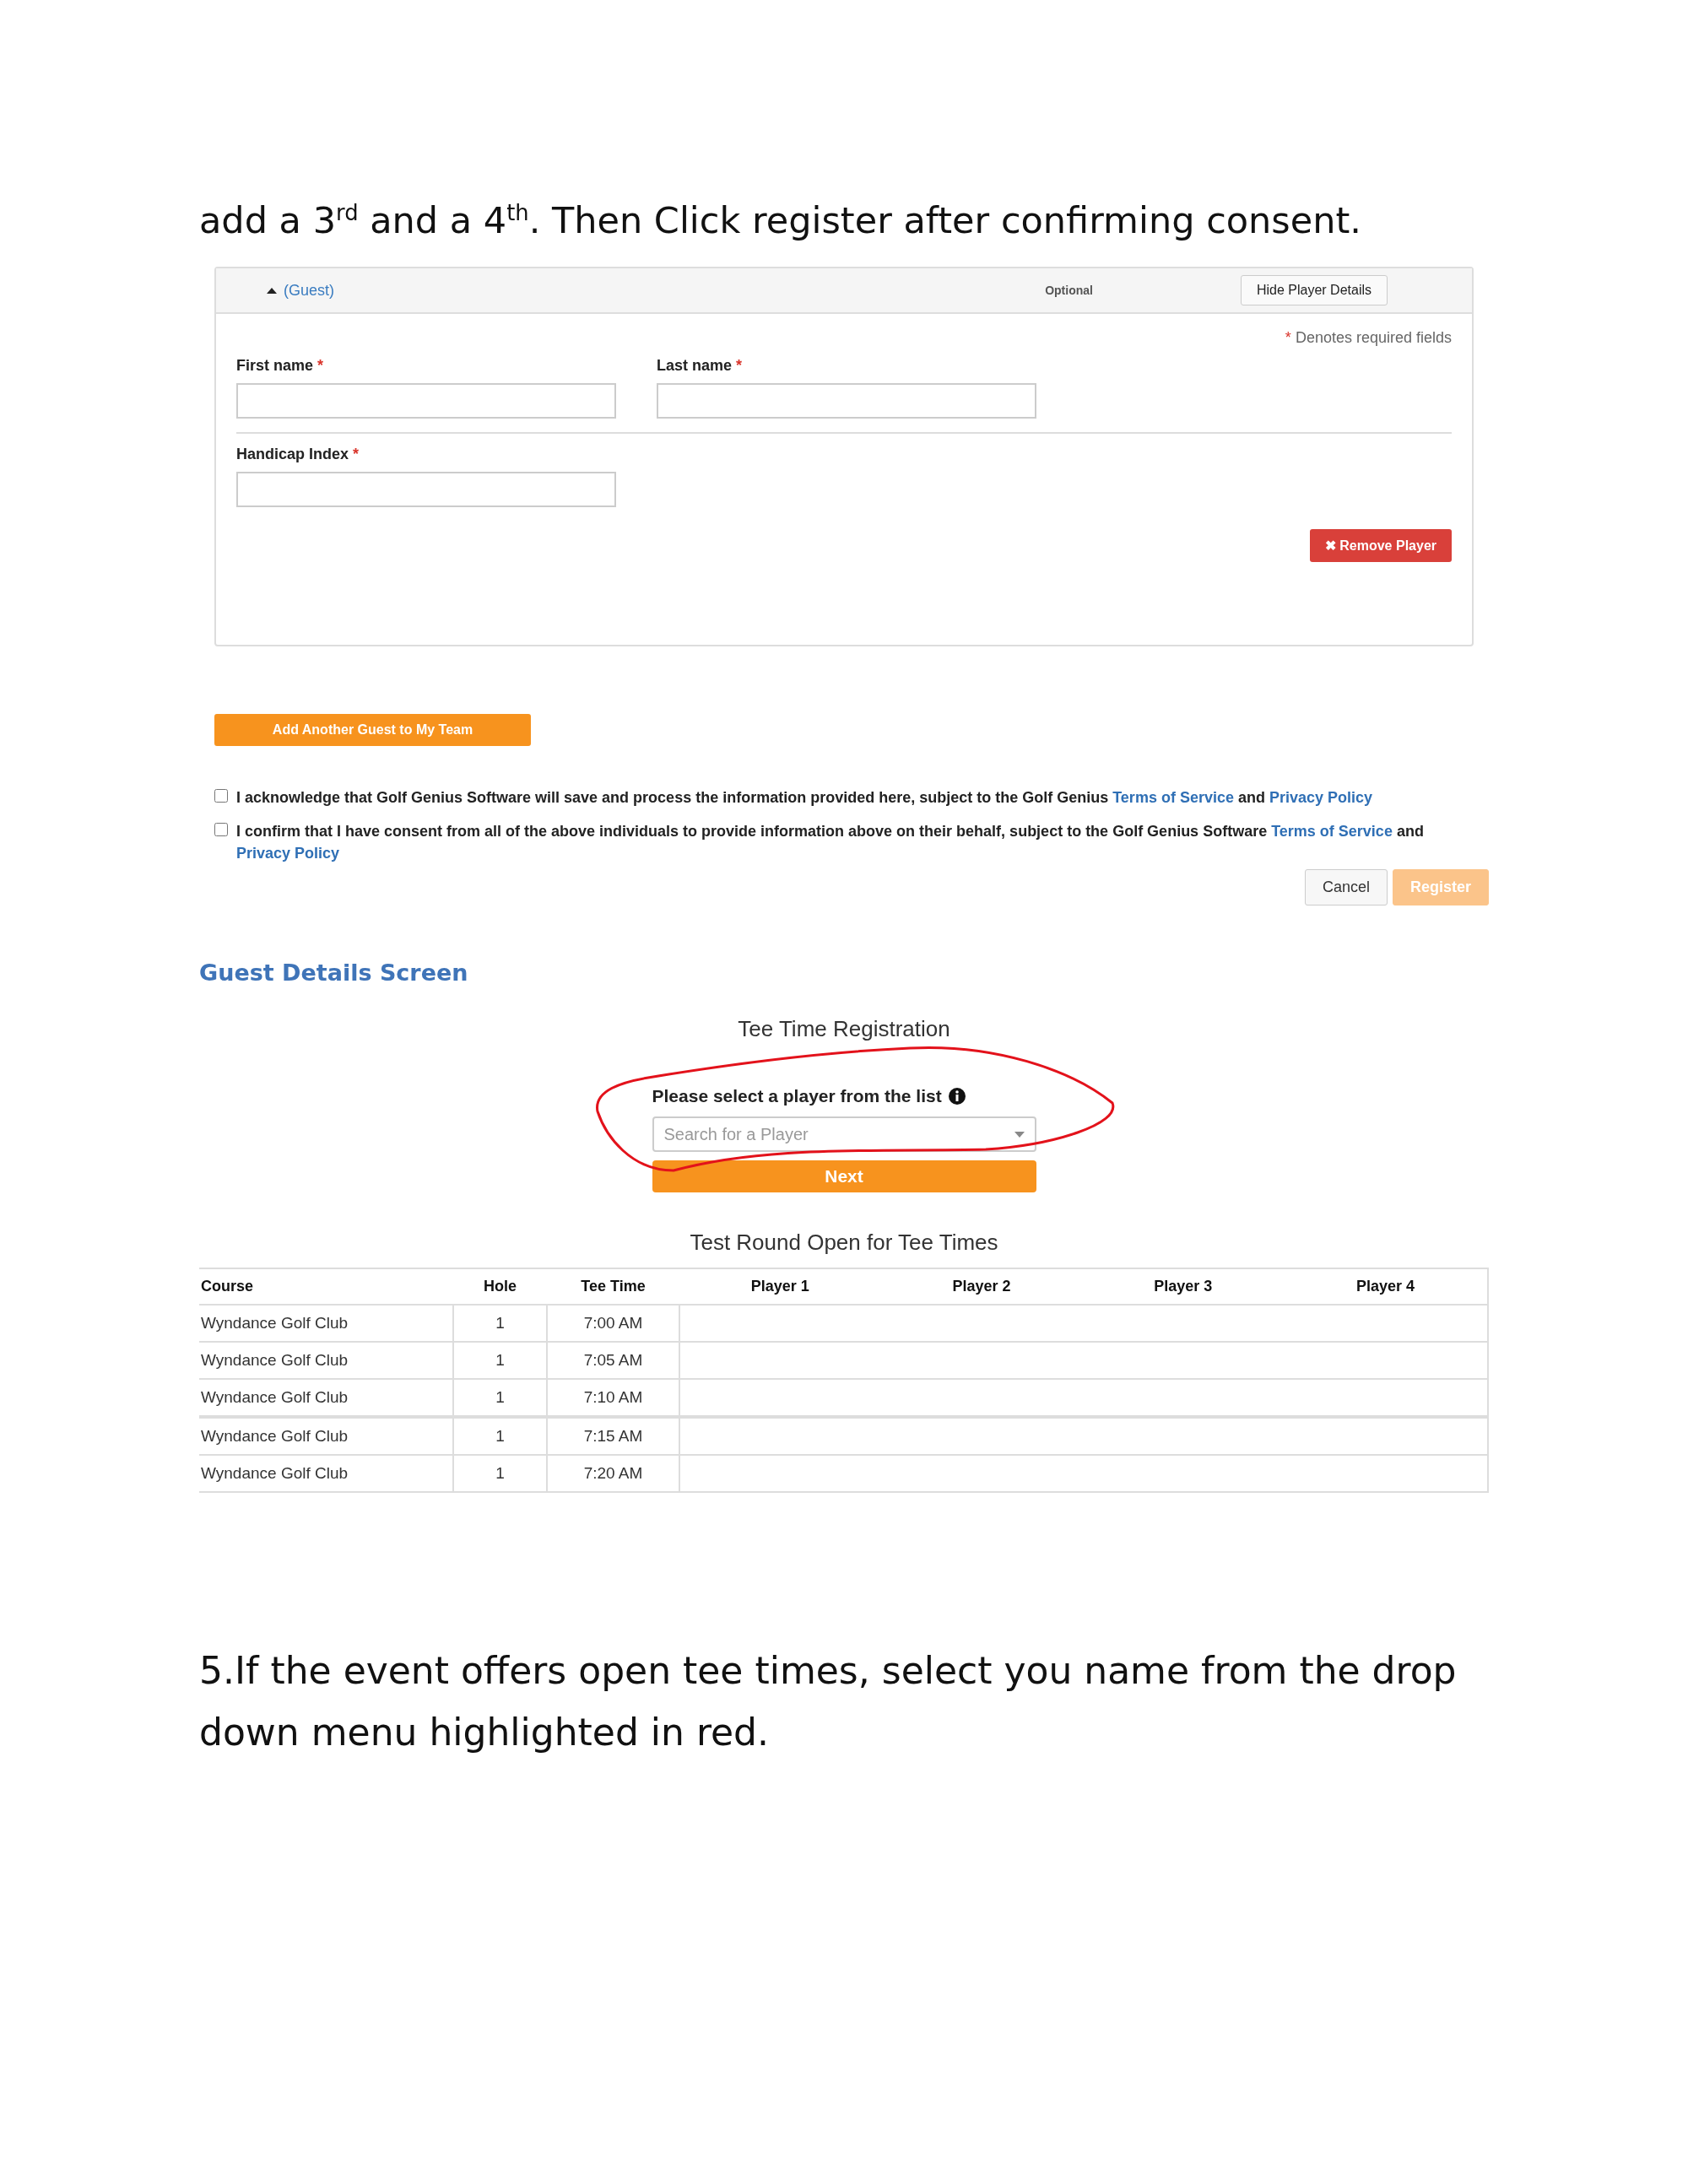 Image resolution: width=1688 pixels, height=2184 pixels. What do you see at coordinates (300, 290) in the screenshot?
I see `guest-toggle: (Guest)` at bounding box center [300, 290].